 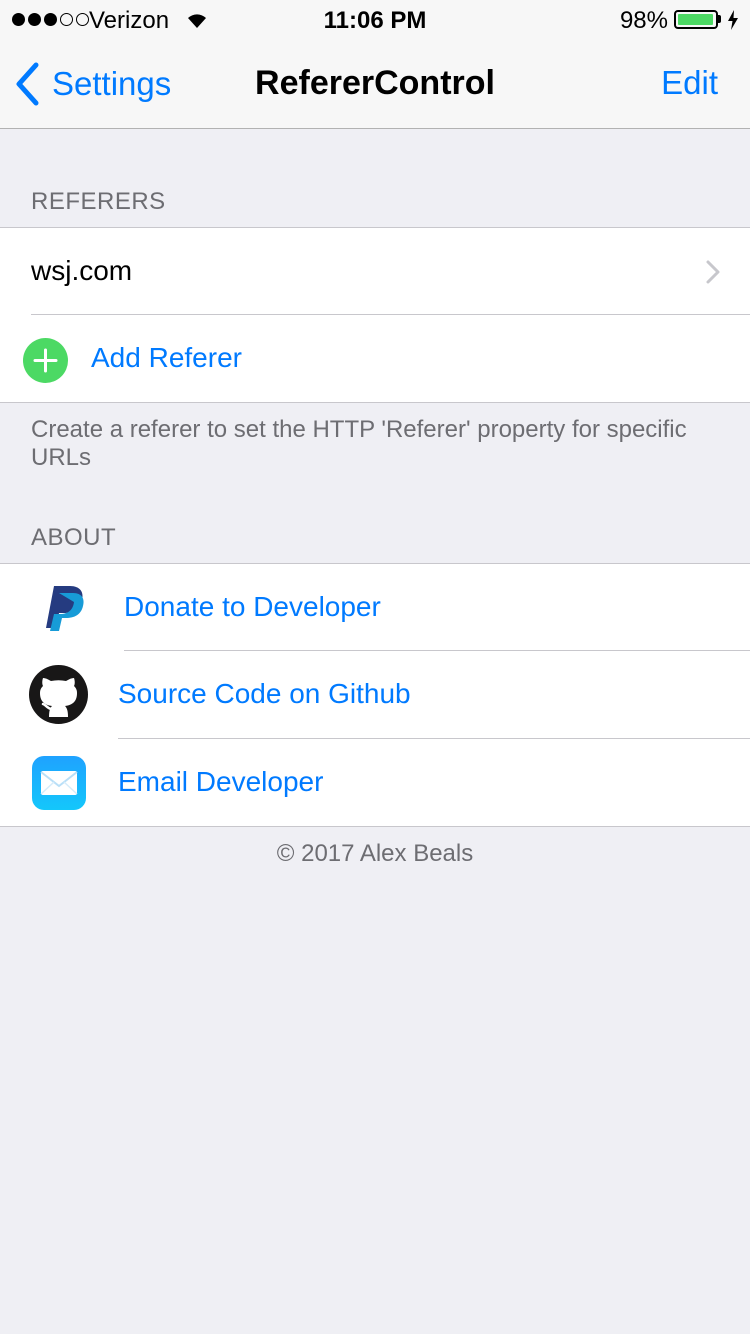 What do you see at coordinates (375, 358) in the screenshot?
I see `add-referer-button: Add Referer` at bounding box center [375, 358].